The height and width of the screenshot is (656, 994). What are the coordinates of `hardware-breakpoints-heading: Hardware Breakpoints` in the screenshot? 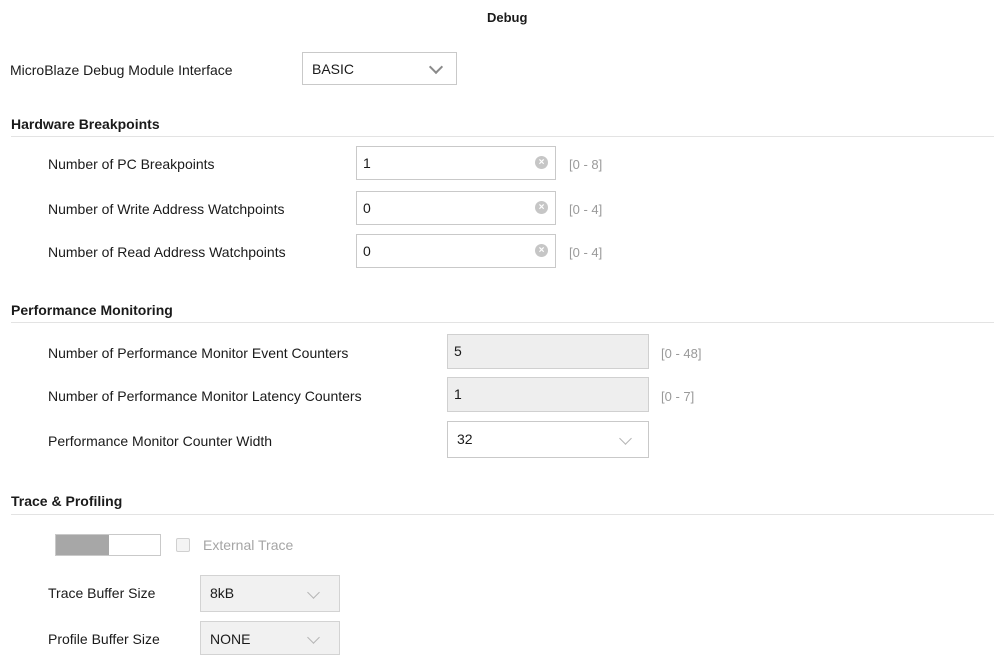 It's located at (85, 124).